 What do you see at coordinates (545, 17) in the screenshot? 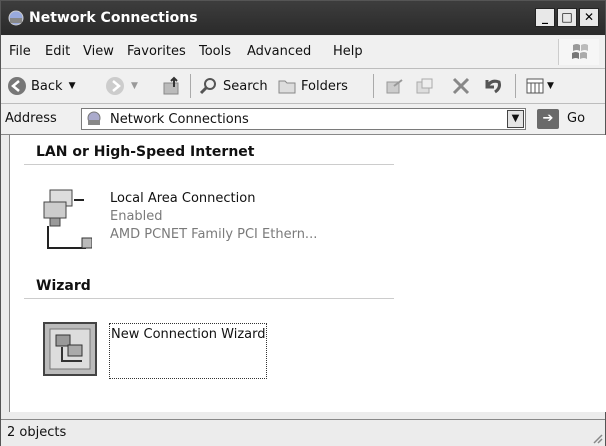
I see `minimize-button: _` at bounding box center [545, 17].